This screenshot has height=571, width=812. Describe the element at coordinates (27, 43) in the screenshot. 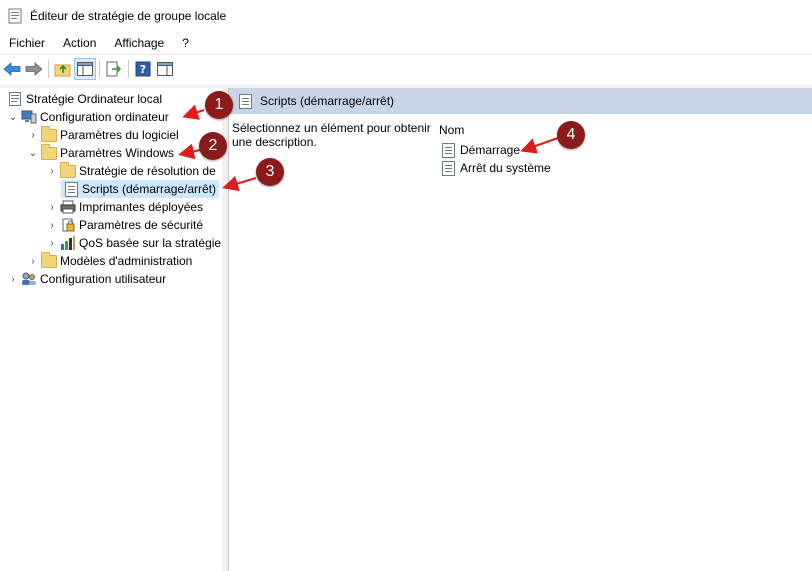

I see `menu-fichier: Fichier` at that location.